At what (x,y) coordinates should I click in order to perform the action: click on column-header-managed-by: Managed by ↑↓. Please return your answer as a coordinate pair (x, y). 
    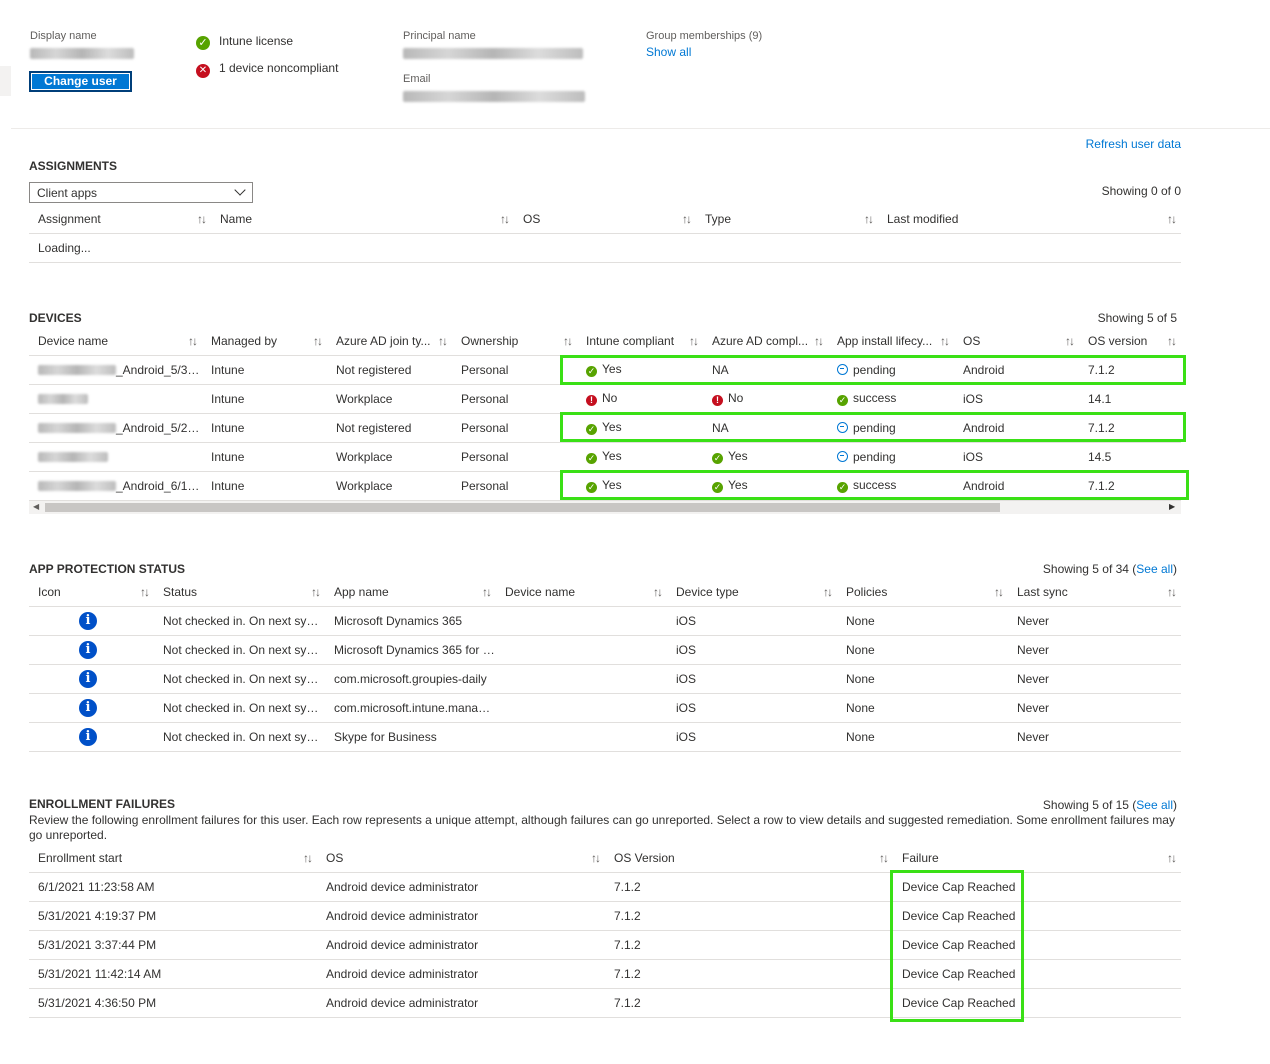
    Looking at the image, I should click on (264, 341).